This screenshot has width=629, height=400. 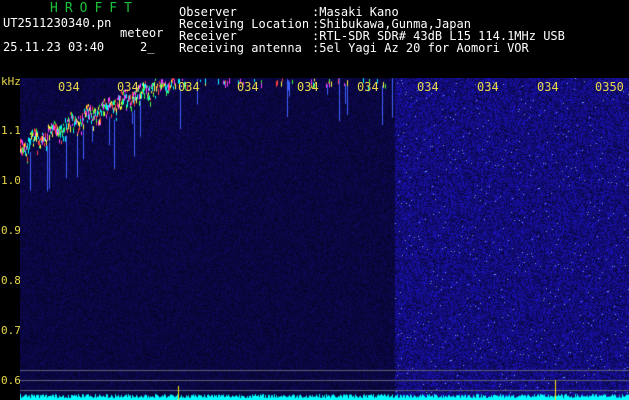 I want to click on detection-type: meteor, so click(x=142, y=33).